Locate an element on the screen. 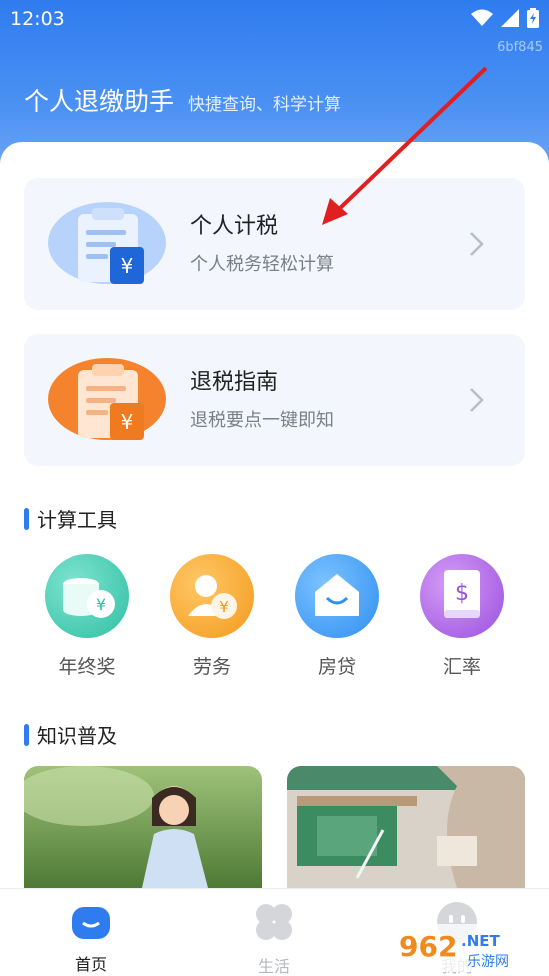  home-icon is located at coordinates (91, 923).